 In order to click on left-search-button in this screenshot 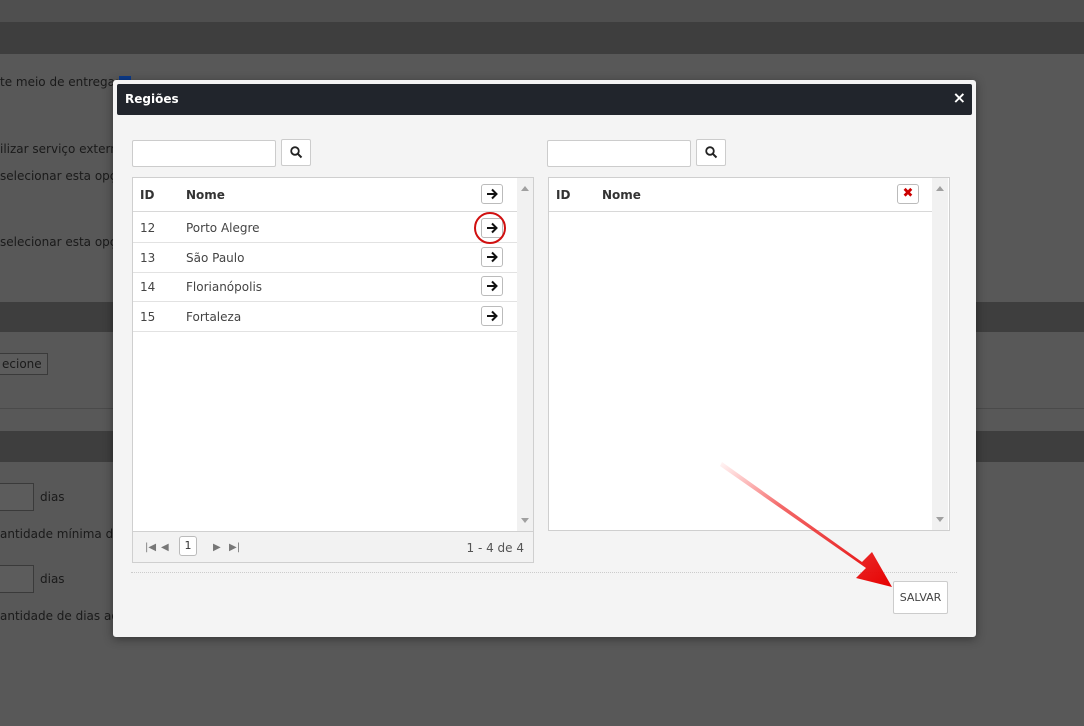, I will do `click(296, 152)`.